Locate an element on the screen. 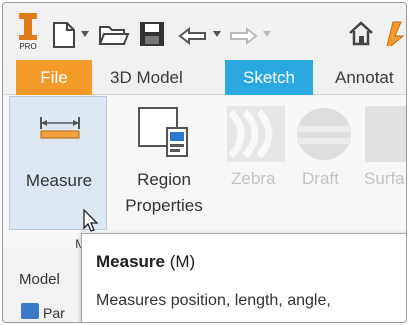 Image resolution: width=409 pixels, height=325 pixels. new-file-icon is located at coordinates (64, 35).